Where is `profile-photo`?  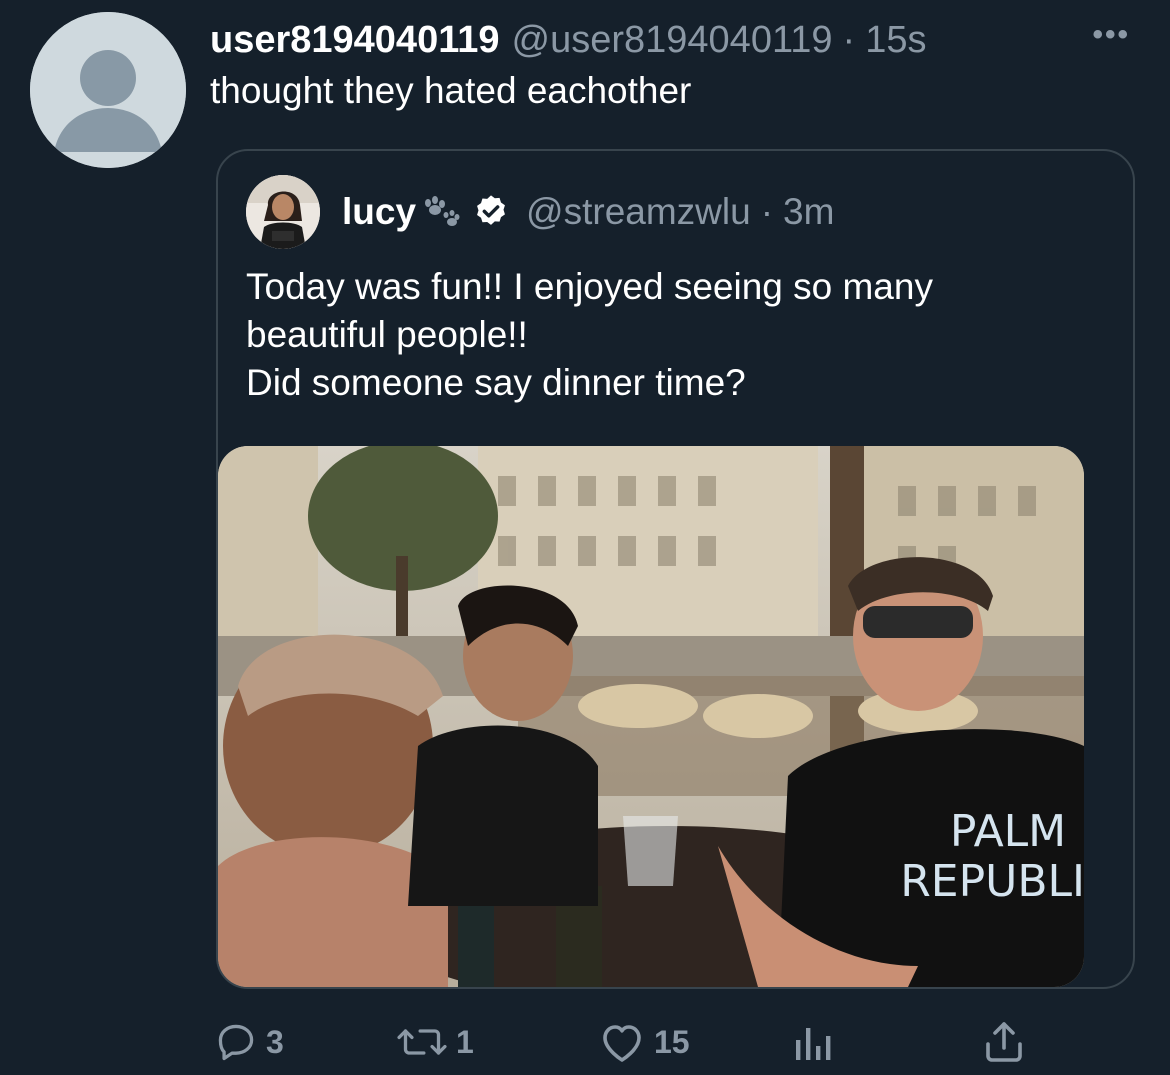
profile-photo is located at coordinates (283, 212).